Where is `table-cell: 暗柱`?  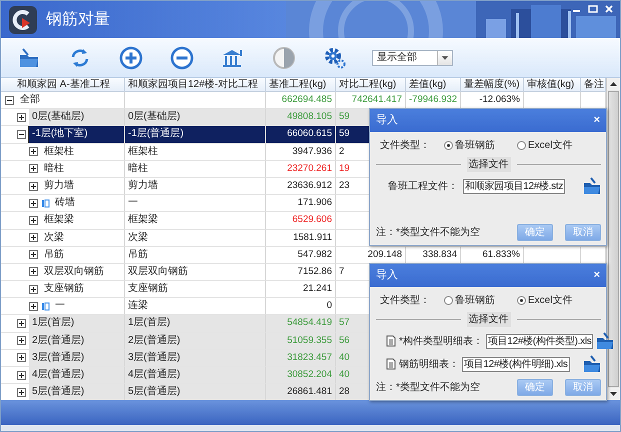
table-cell: 暗柱 is located at coordinates (195, 169).